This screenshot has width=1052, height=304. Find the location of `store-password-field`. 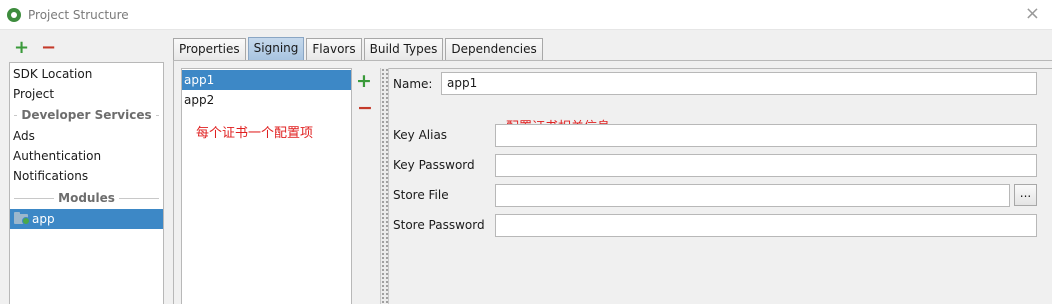

store-password-field is located at coordinates (766, 225).